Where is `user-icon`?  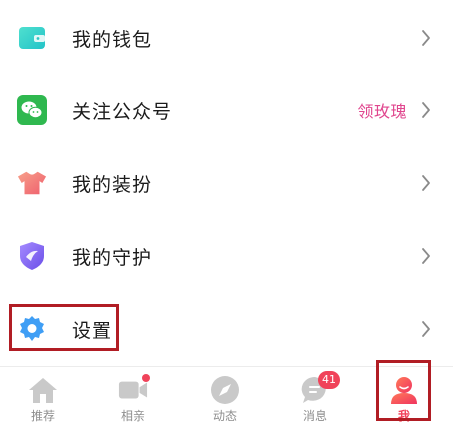 user-icon is located at coordinates (404, 390).